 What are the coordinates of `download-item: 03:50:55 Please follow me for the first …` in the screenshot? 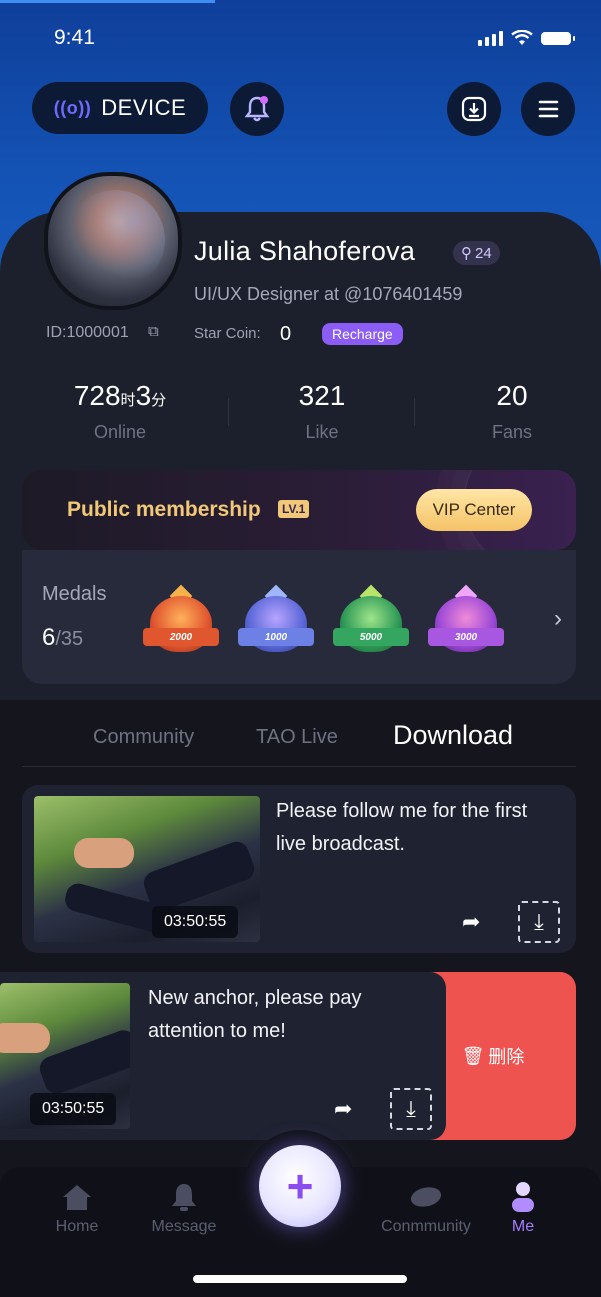 It's located at (299, 869).